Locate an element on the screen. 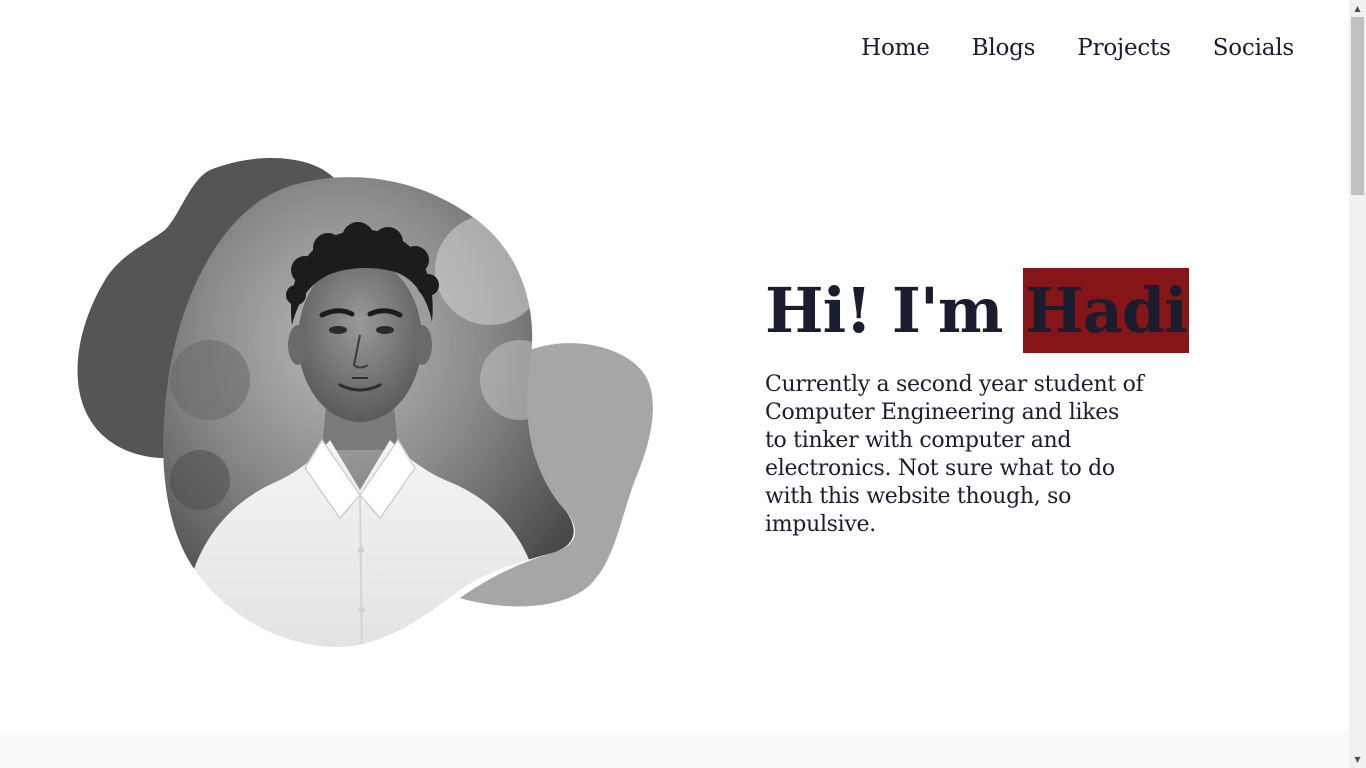 The height and width of the screenshot is (768, 1366). nav-home: Home is located at coordinates (895, 48).